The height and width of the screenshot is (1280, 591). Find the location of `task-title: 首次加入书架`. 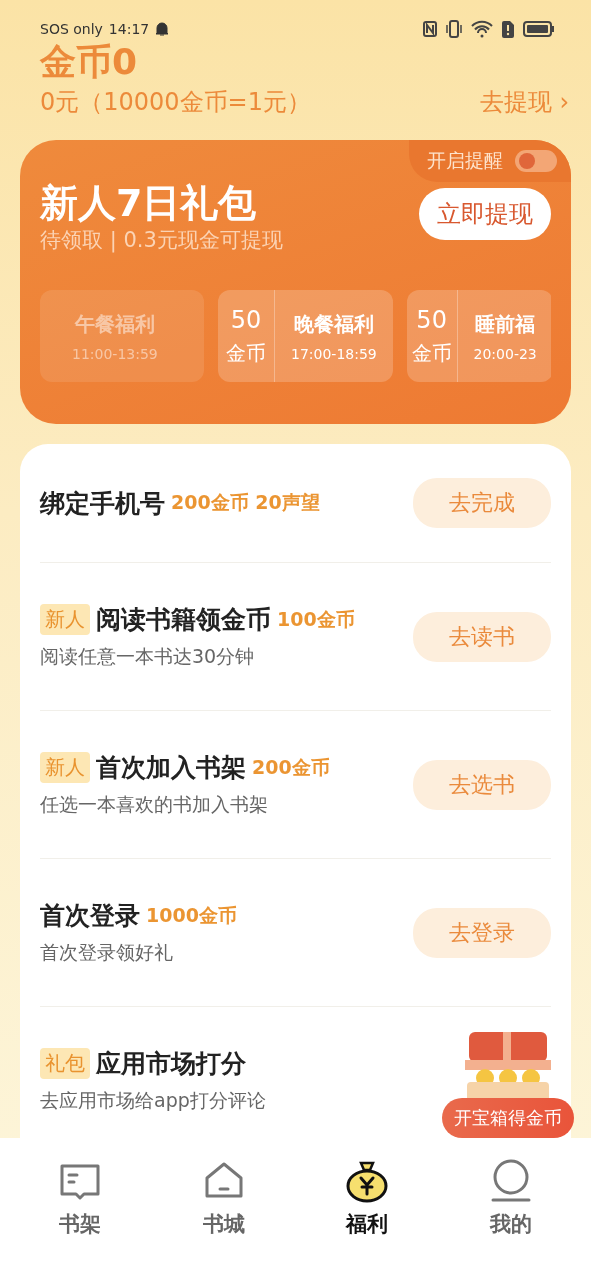

task-title: 首次加入书架 is located at coordinates (171, 768).